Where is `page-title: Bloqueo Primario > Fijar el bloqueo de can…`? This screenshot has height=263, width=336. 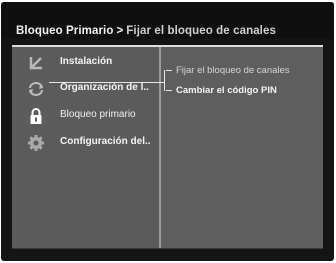 page-title: Bloqueo Primario > Fijar el bloqueo de can… is located at coordinates (146, 31).